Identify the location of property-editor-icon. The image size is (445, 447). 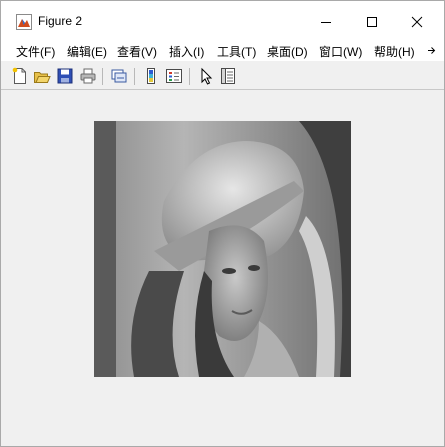
(228, 76).